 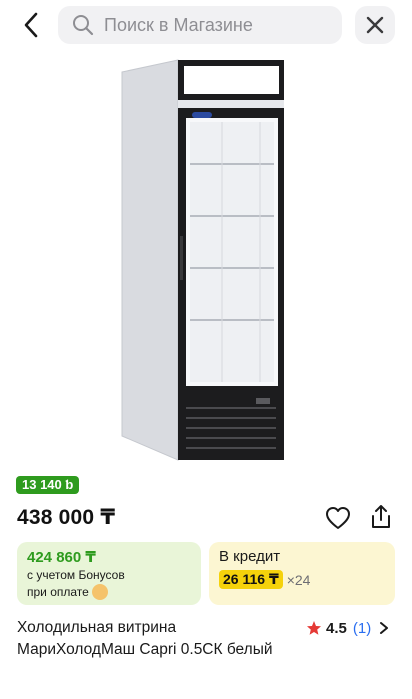 What do you see at coordinates (61, 557) in the screenshot?
I see `bonus-price: 424 860 ₸` at bounding box center [61, 557].